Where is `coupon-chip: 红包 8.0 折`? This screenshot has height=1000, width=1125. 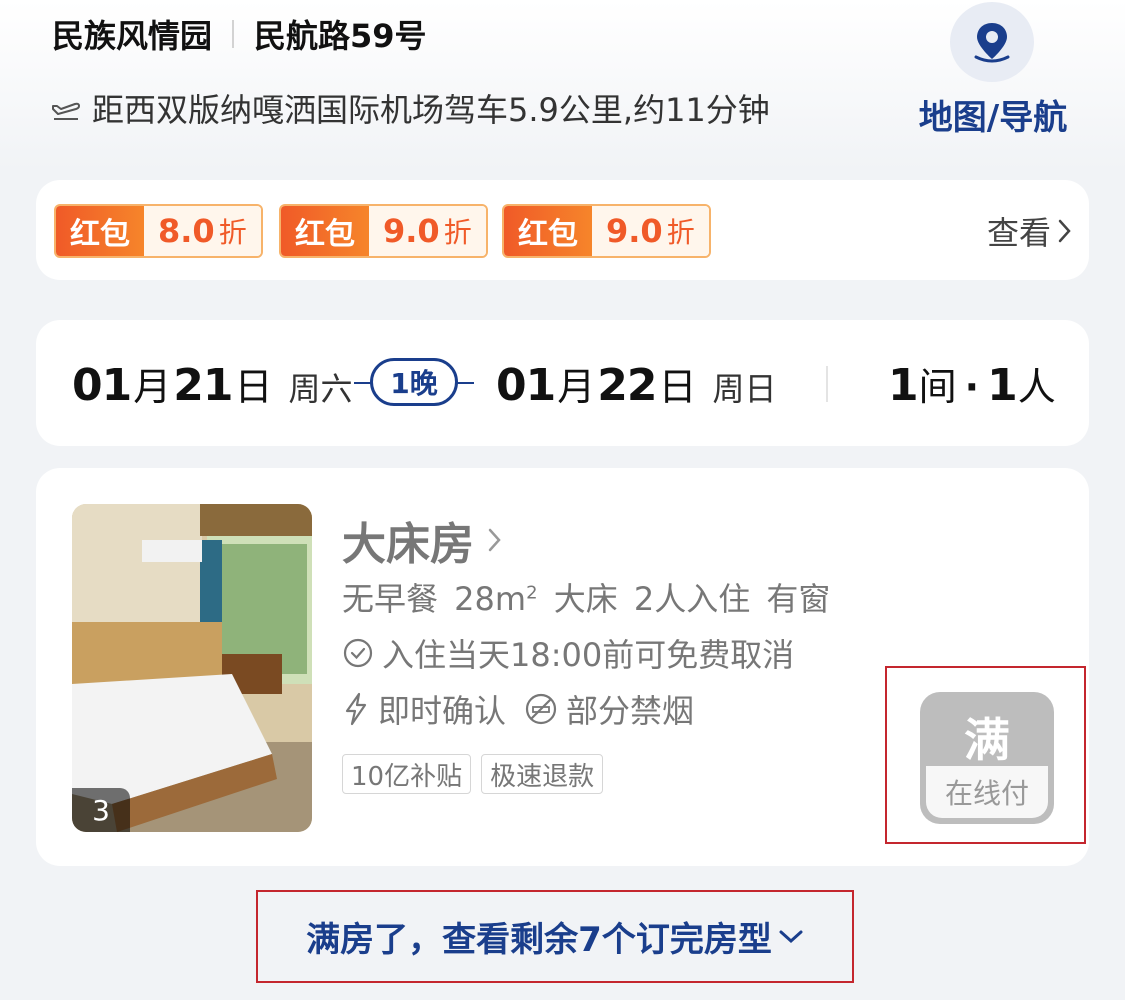
coupon-chip: 红包 8.0 折 is located at coordinates (158, 231).